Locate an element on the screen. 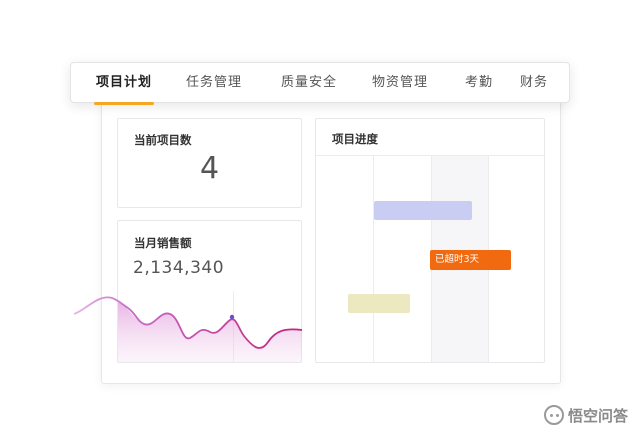 The height and width of the screenshot is (436, 640). tab-attendance: 考勤 is located at coordinates (479, 83).